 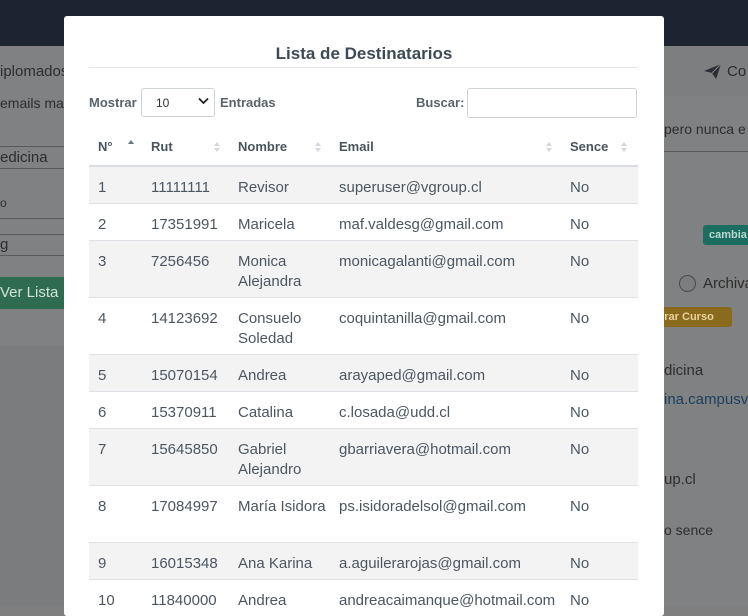 What do you see at coordinates (725, 283) in the screenshot?
I see `archivar-label: Archiva` at bounding box center [725, 283].